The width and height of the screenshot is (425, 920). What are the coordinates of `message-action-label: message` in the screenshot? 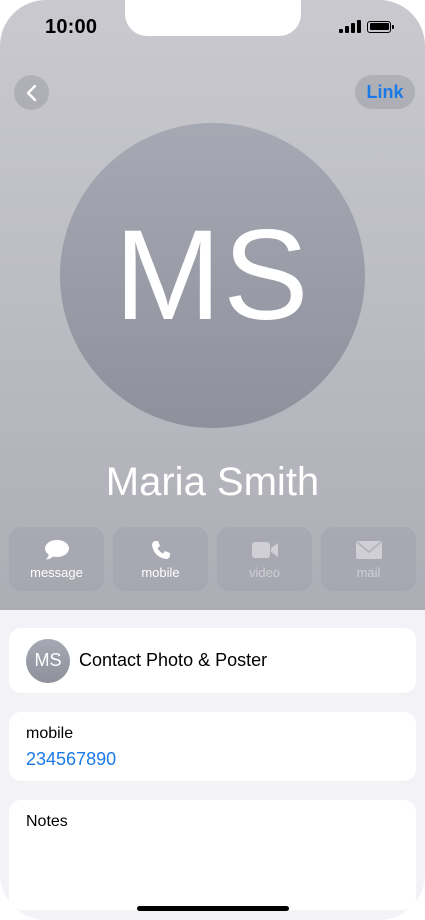 It's located at (56, 572).